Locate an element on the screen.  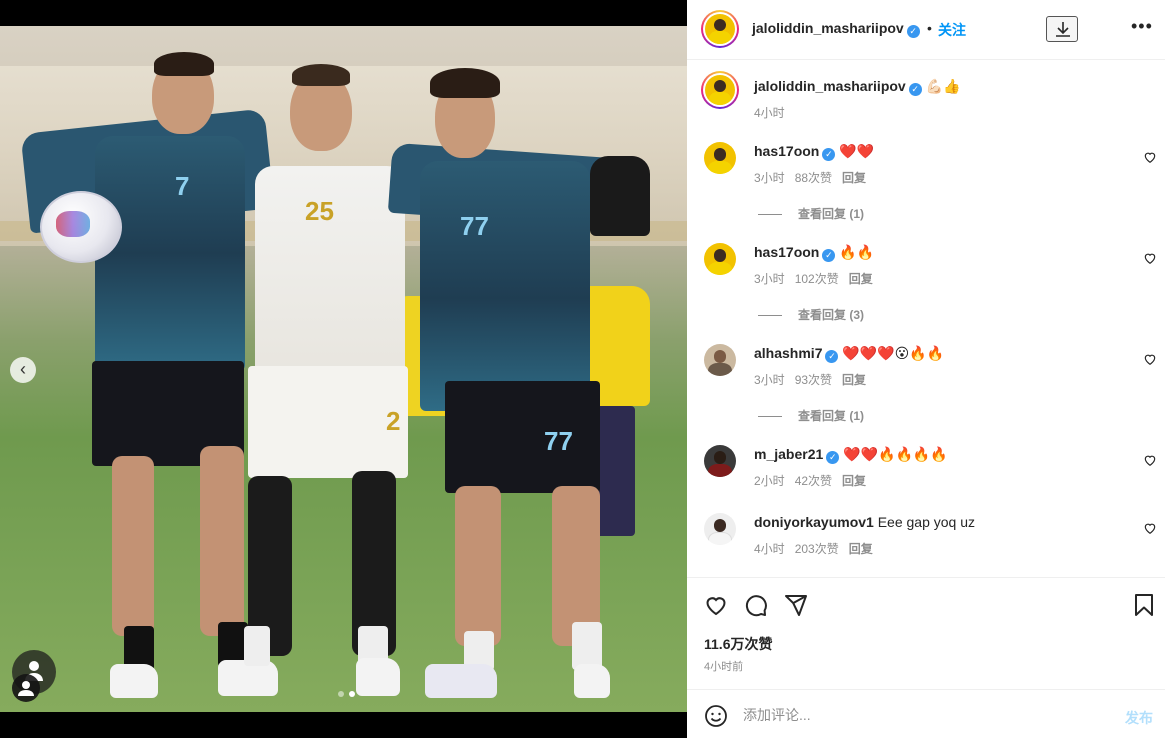
caption-emoji: 💪🏻👍 is located at coordinates (943, 87).